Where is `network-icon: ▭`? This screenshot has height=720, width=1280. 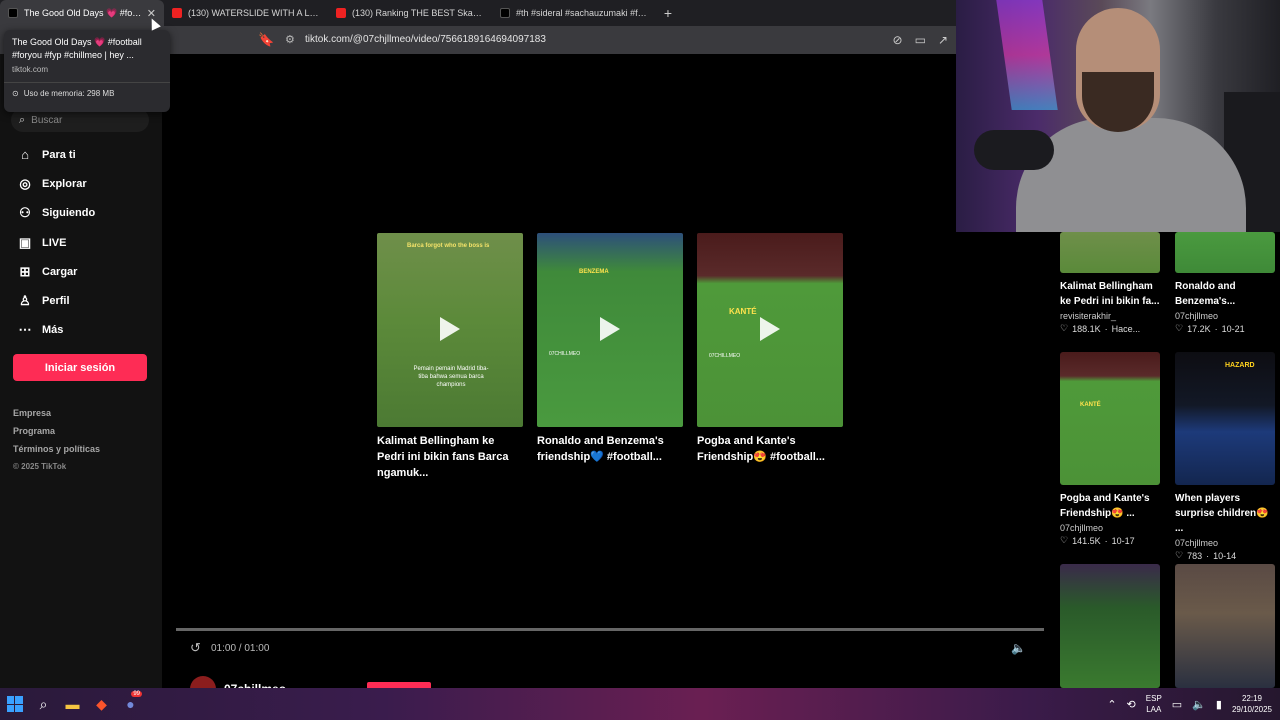 network-icon: ▭ is located at coordinates (1177, 704).